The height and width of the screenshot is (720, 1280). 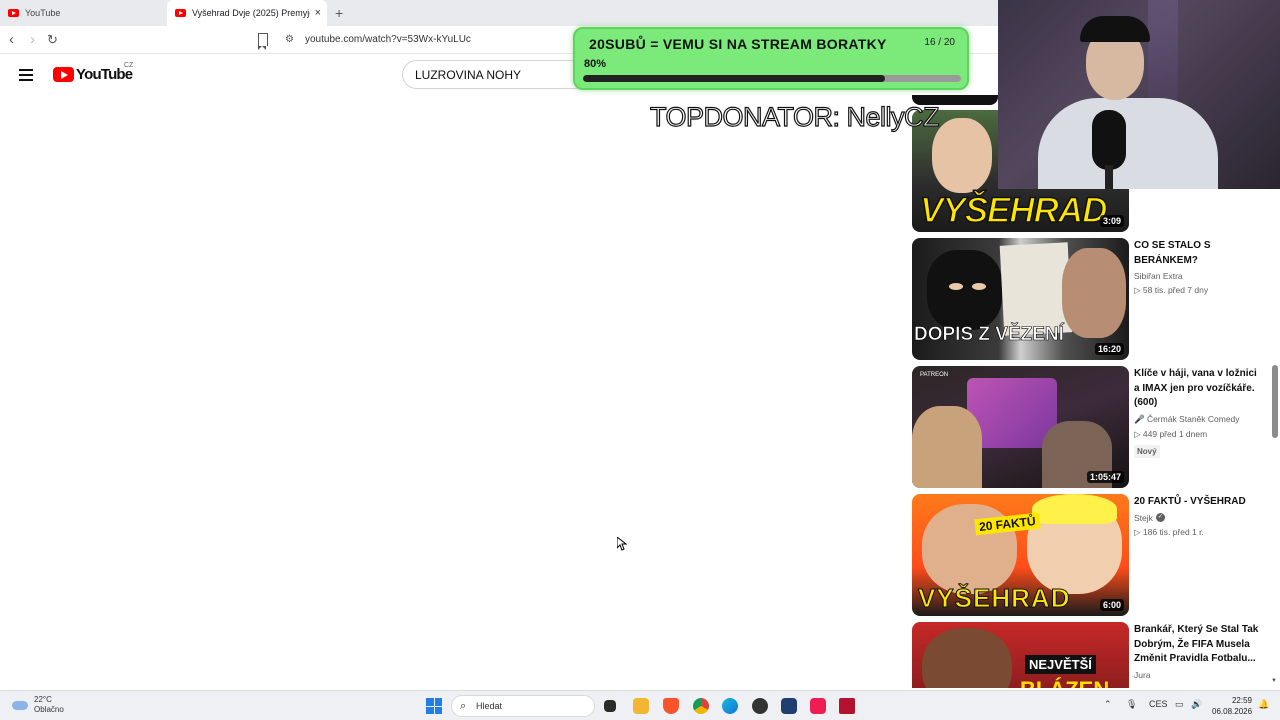 What do you see at coordinates (251, 13) in the screenshot?
I see `tab-label: Vyšehrad Dvje (2025) Premyjéra` at bounding box center [251, 13].